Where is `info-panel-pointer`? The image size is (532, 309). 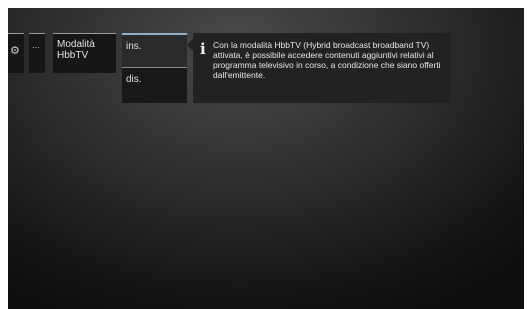
info-panel-pointer is located at coordinates (190, 45).